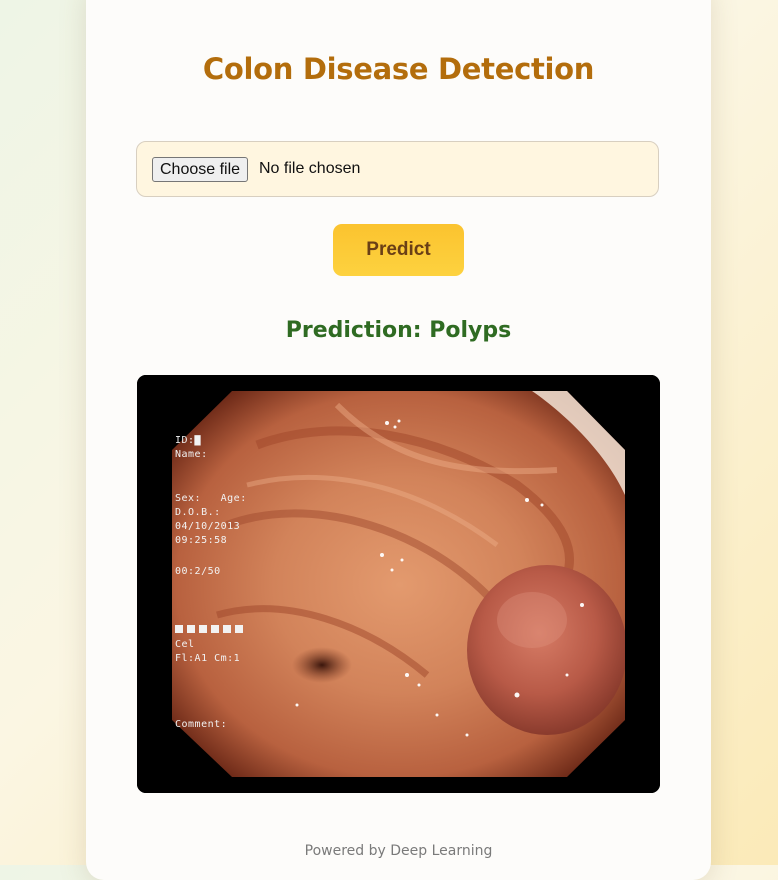 The image size is (778, 880). I want to click on predict-button: Predict, so click(398, 250).